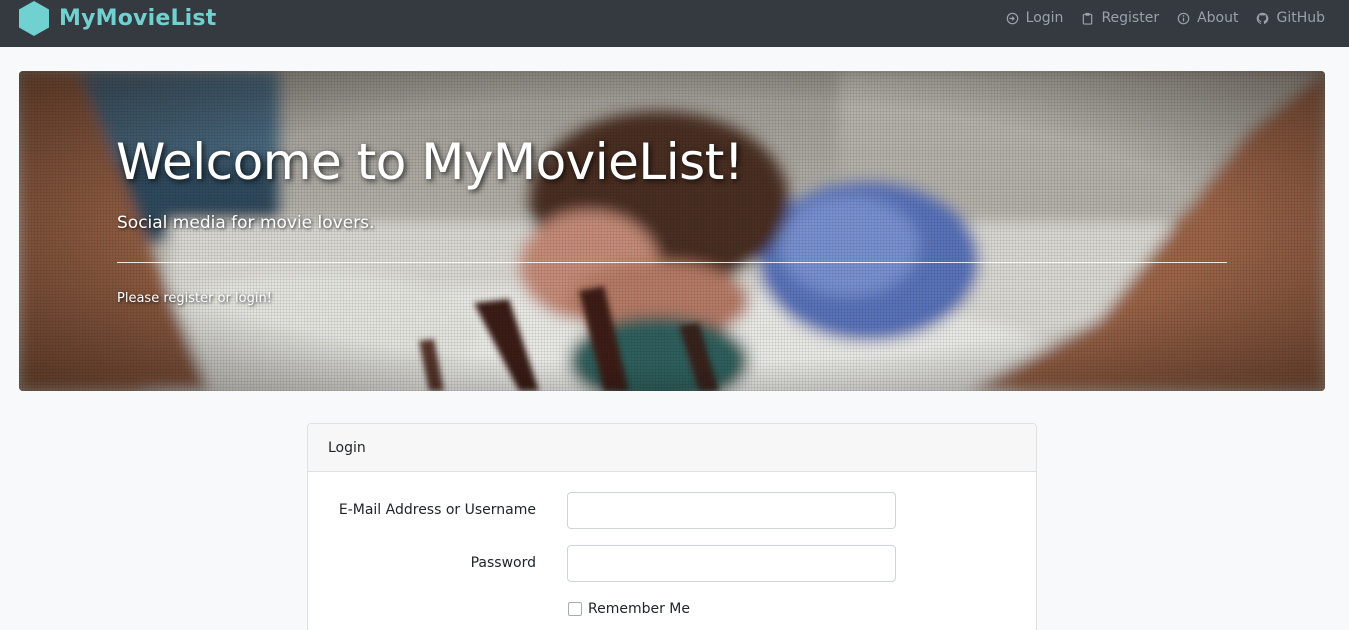 This screenshot has width=1349, height=630. I want to click on password-input, so click(731, 563).